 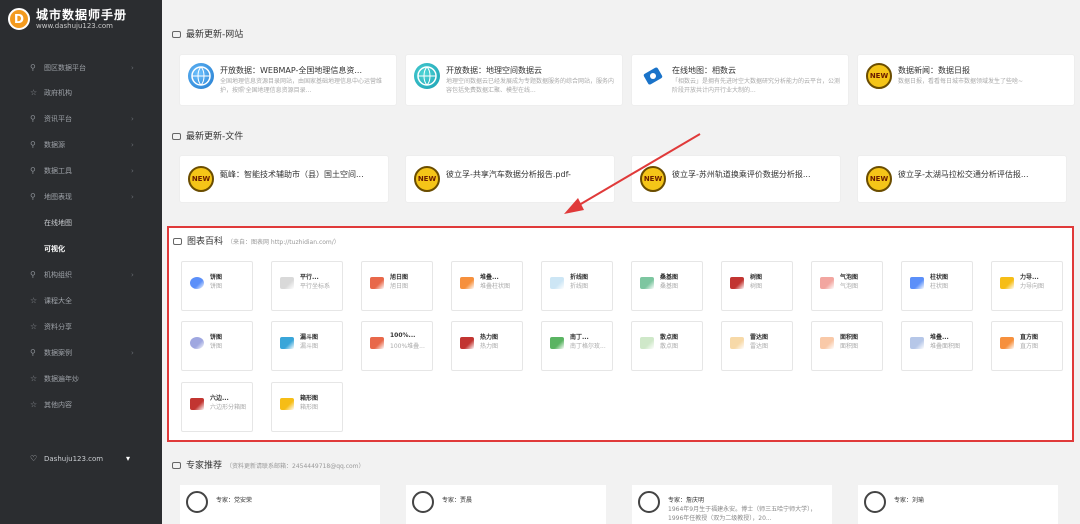 I want to click on chart-tile: 雷达图 雷达图, so click(x=757, y=346).